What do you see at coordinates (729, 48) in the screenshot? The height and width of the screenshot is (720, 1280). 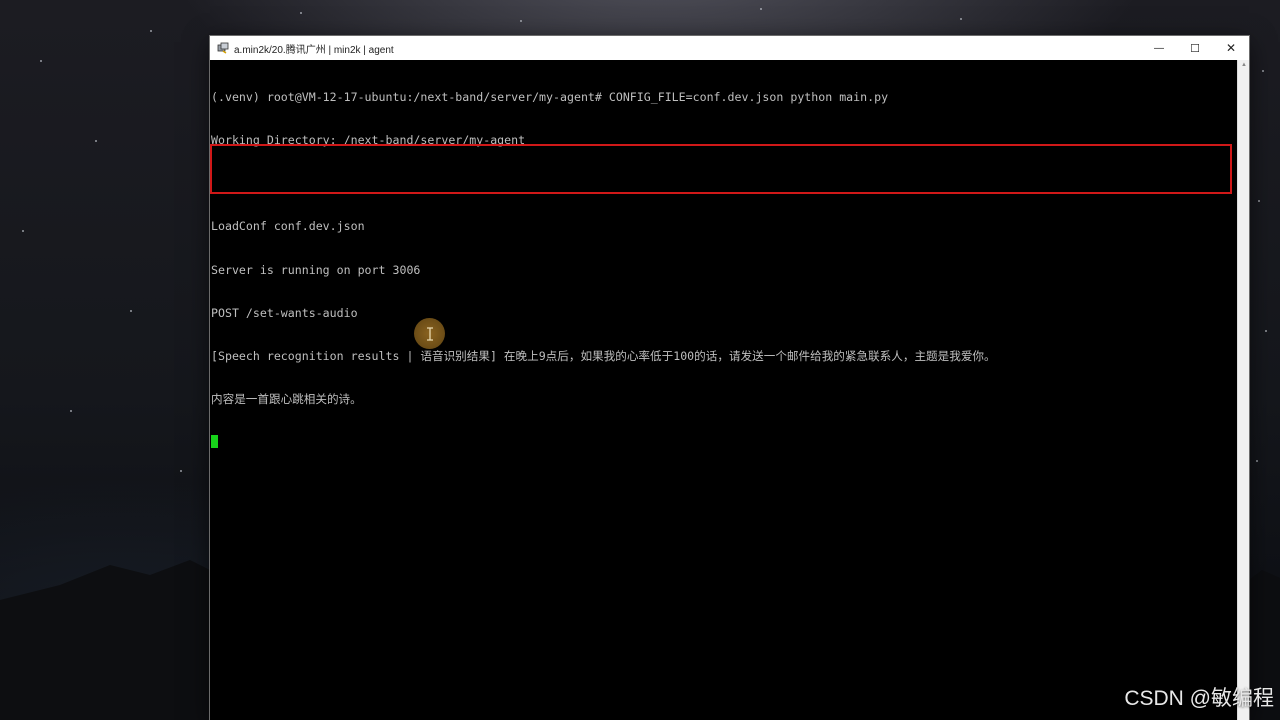 I see `title-bar: a.min2k/20.腾讯广州 | min2k | agent — ☐ ✕` at bounding box center [729, 48].